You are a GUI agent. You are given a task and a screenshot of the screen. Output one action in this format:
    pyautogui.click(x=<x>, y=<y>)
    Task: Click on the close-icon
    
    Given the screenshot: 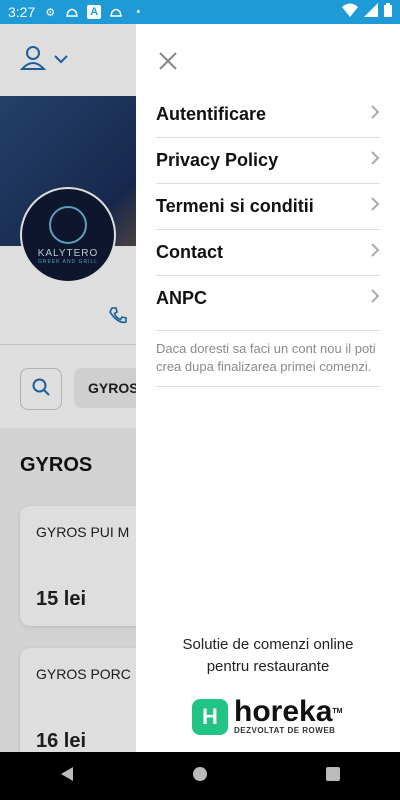 What is the action you would take?
    pyautogui.click(x=168, y=62)
    